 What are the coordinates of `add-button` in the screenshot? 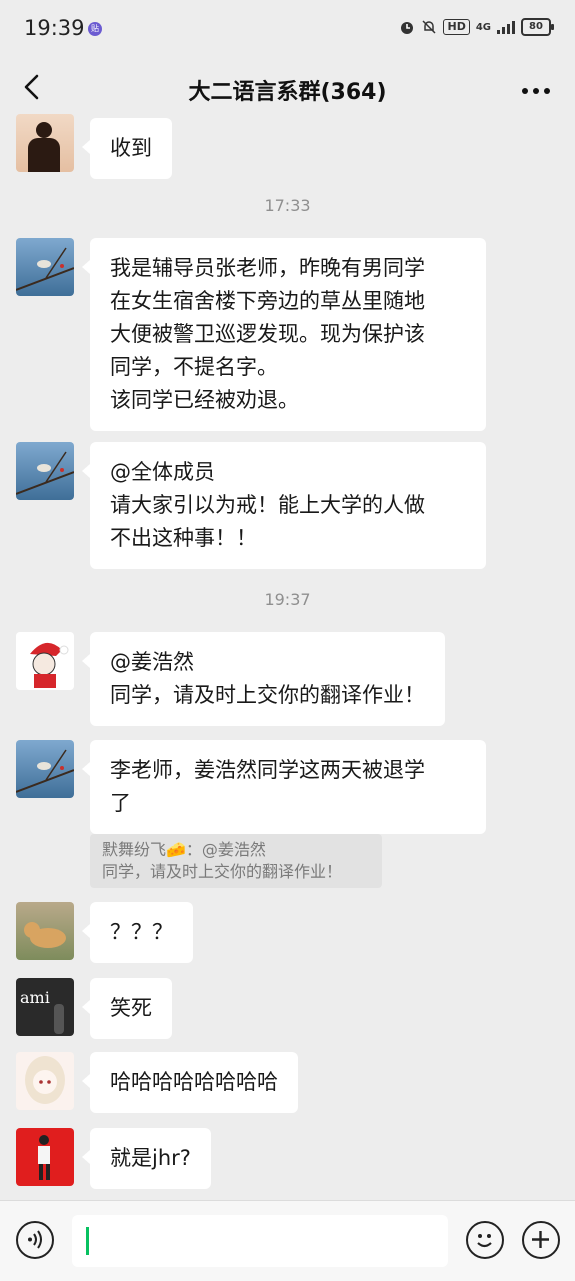 It's located at (541, 1240).